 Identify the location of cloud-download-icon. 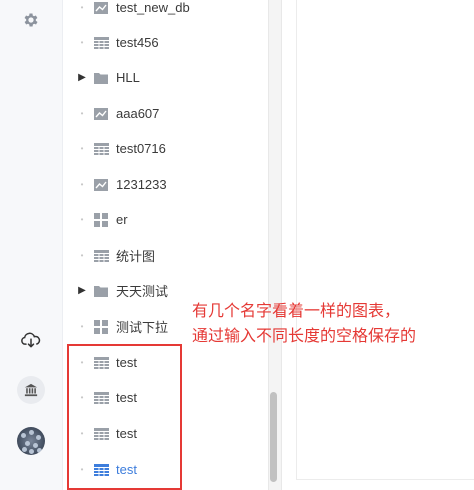
(31, 340).